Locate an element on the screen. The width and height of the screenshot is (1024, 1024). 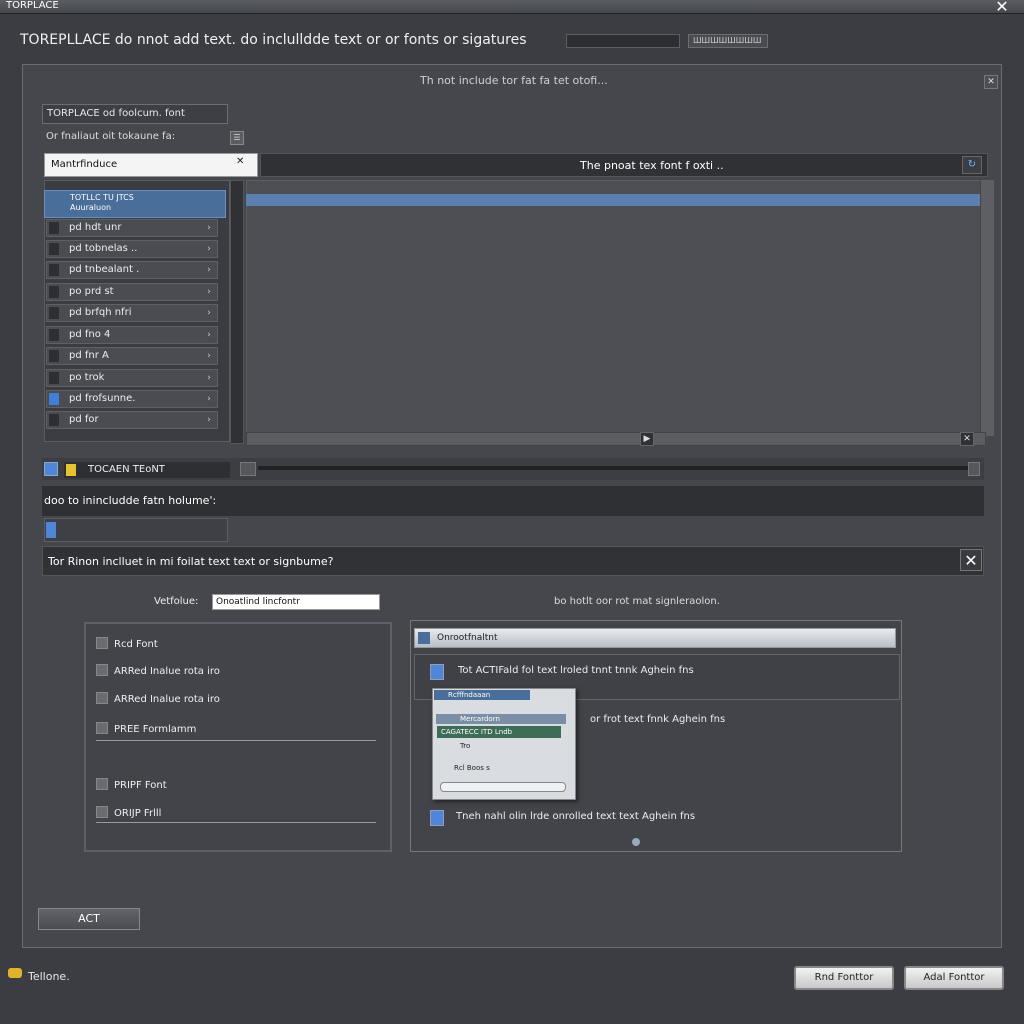
row-icon is located at coordinates (437, 818).